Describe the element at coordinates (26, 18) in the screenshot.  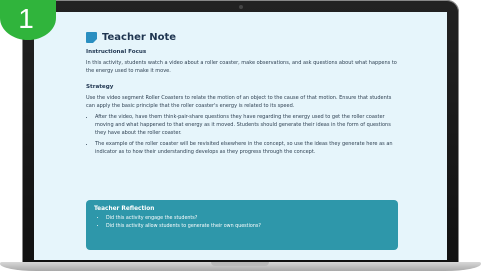
I see `step-number: 1` at that location.